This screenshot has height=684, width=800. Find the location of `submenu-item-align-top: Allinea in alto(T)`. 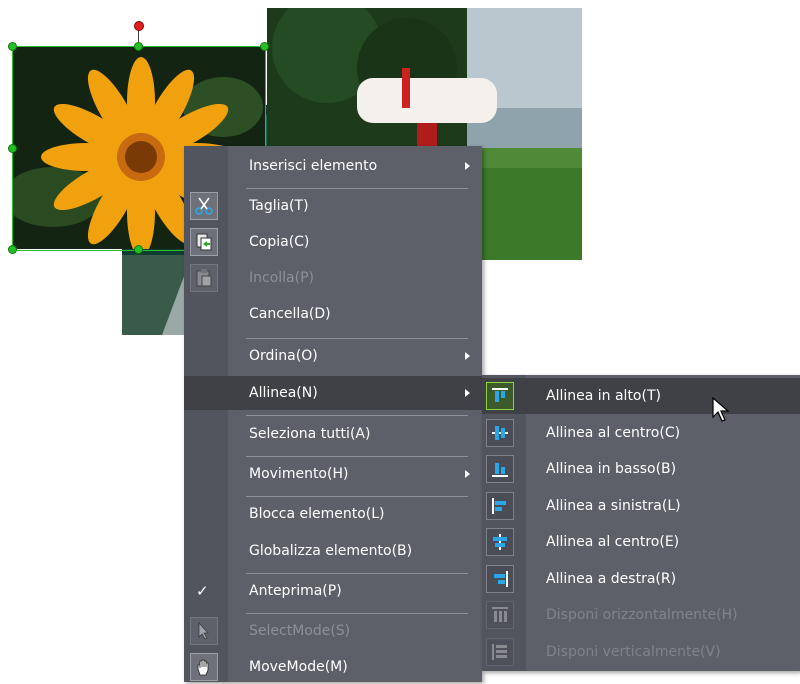

submenu-item-align-top: Allinea in alto(T) is located at coordinates (641, 396).